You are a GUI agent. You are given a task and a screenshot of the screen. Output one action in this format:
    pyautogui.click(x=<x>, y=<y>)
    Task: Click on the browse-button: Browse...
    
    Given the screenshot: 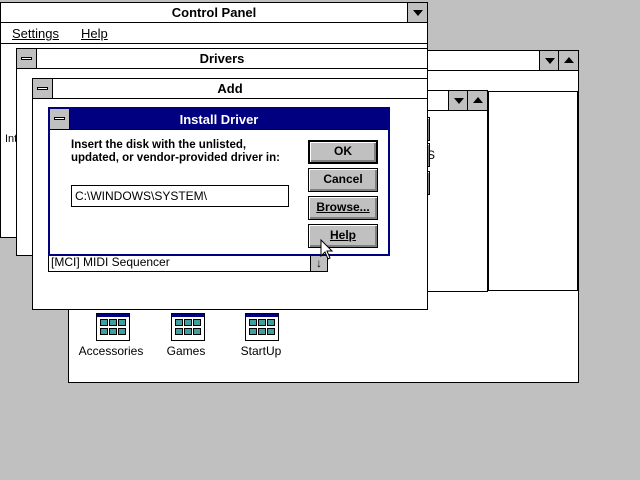 What is the action you would take?
    pyautogui.click(x=343, y=208)
    